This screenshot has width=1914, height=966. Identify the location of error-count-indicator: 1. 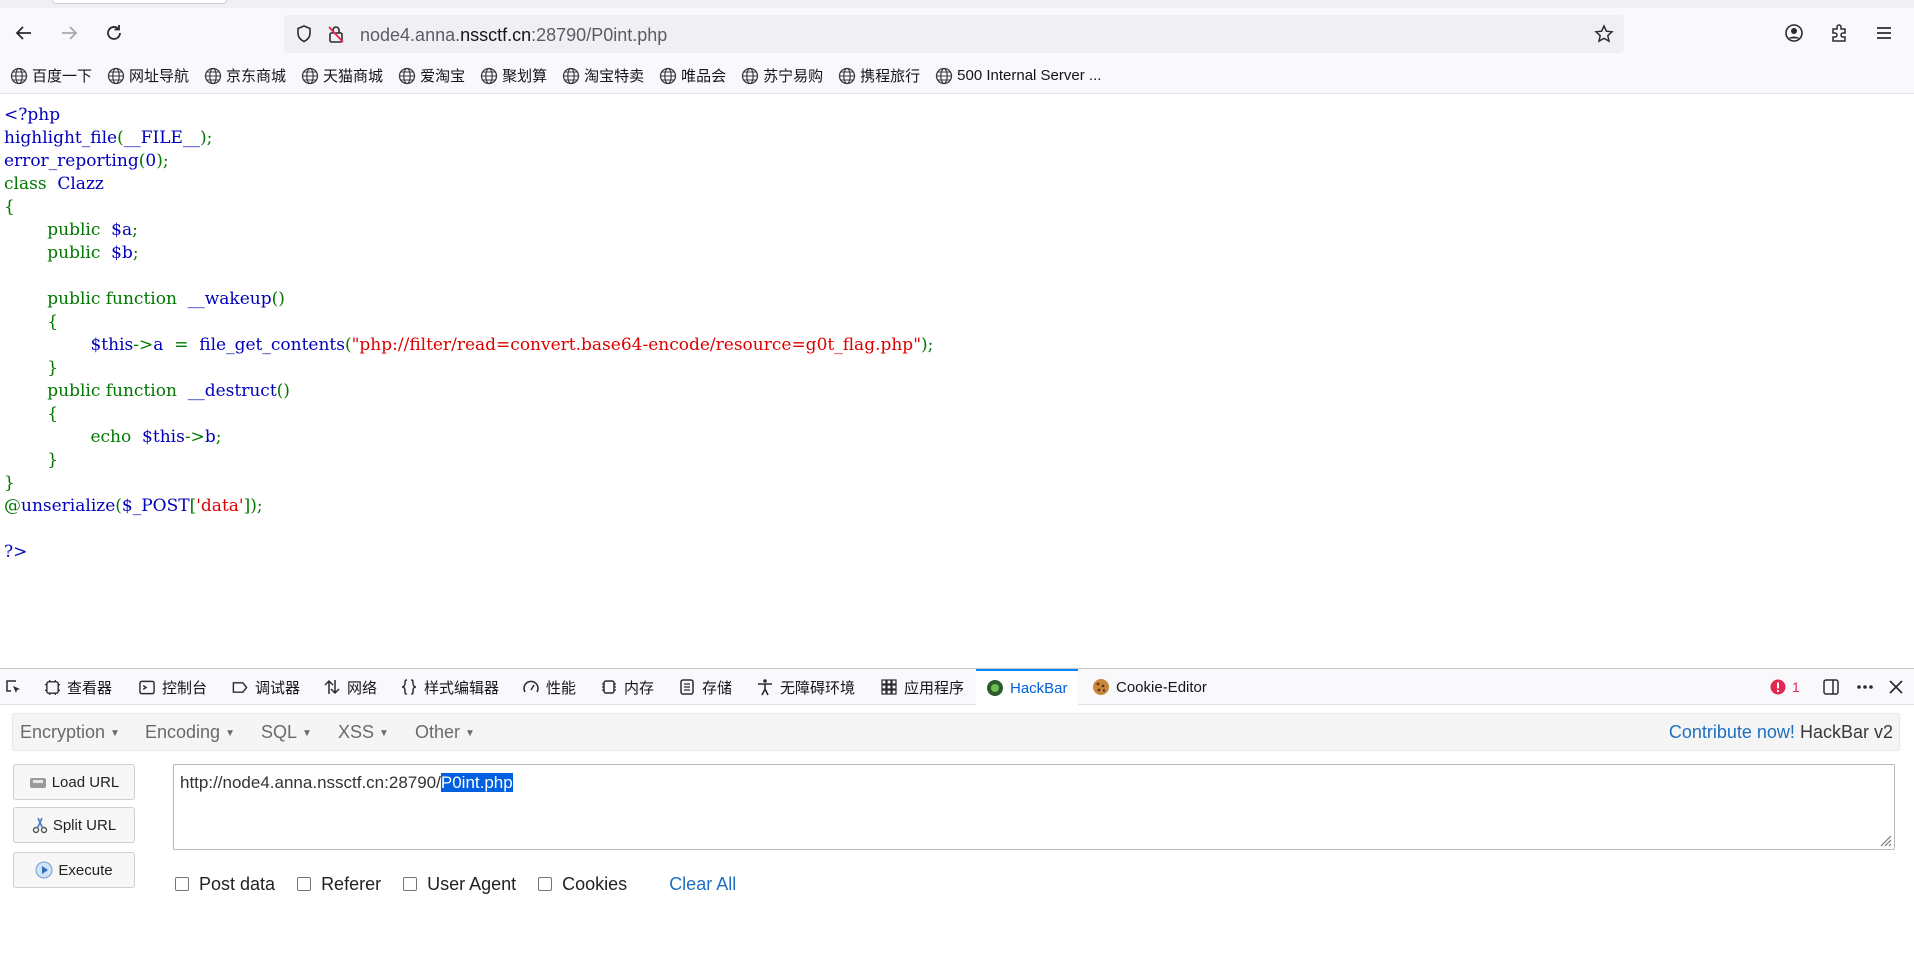
(1785, 687).